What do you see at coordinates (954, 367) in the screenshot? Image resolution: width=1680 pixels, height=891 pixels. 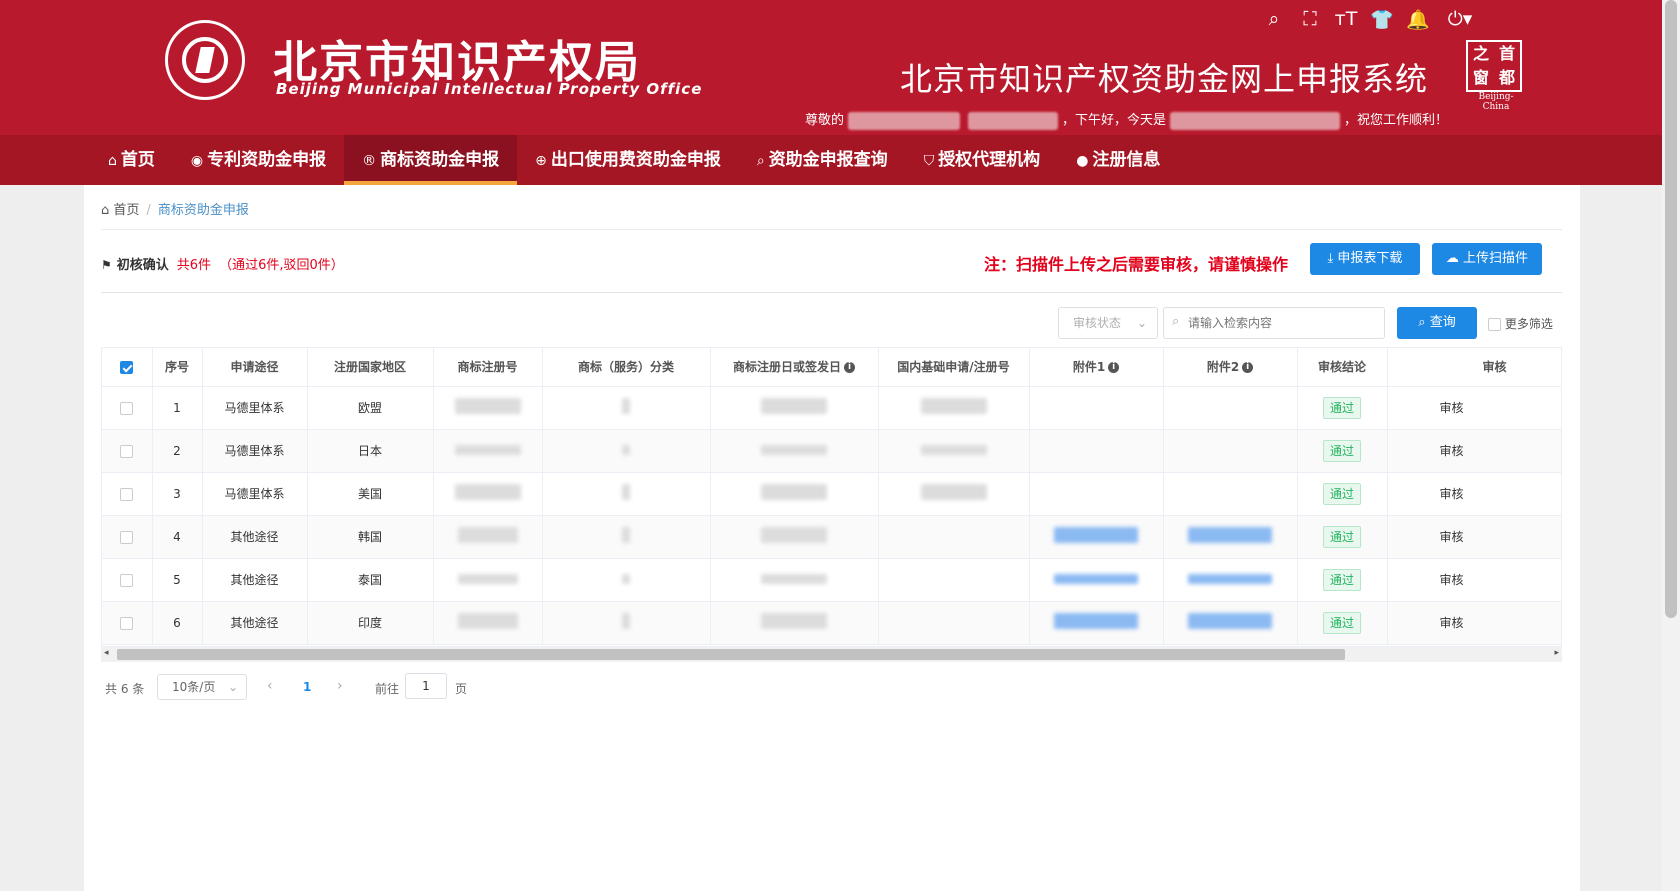 I see `column-header: 国内基础申请/注册号` at bounding box center [954, 367].